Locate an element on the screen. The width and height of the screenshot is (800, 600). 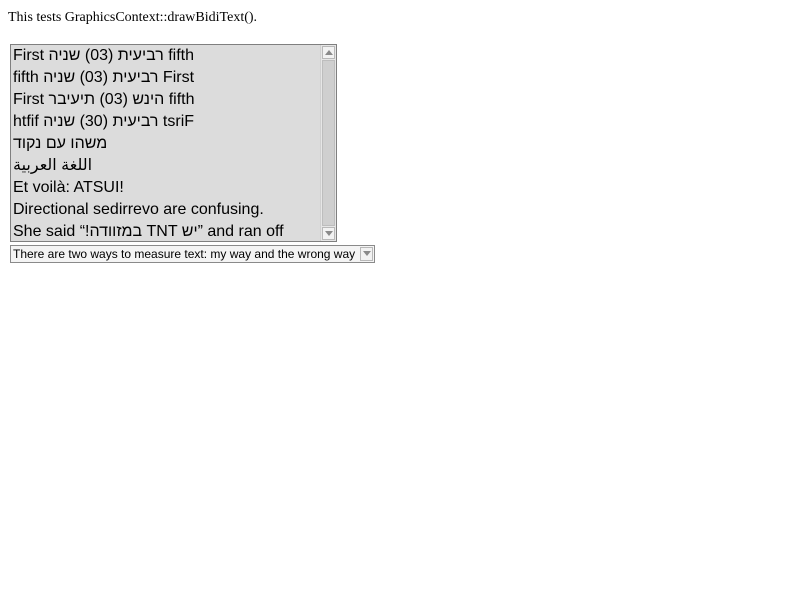
scroll-down-button is located at coordinates (328, 233).